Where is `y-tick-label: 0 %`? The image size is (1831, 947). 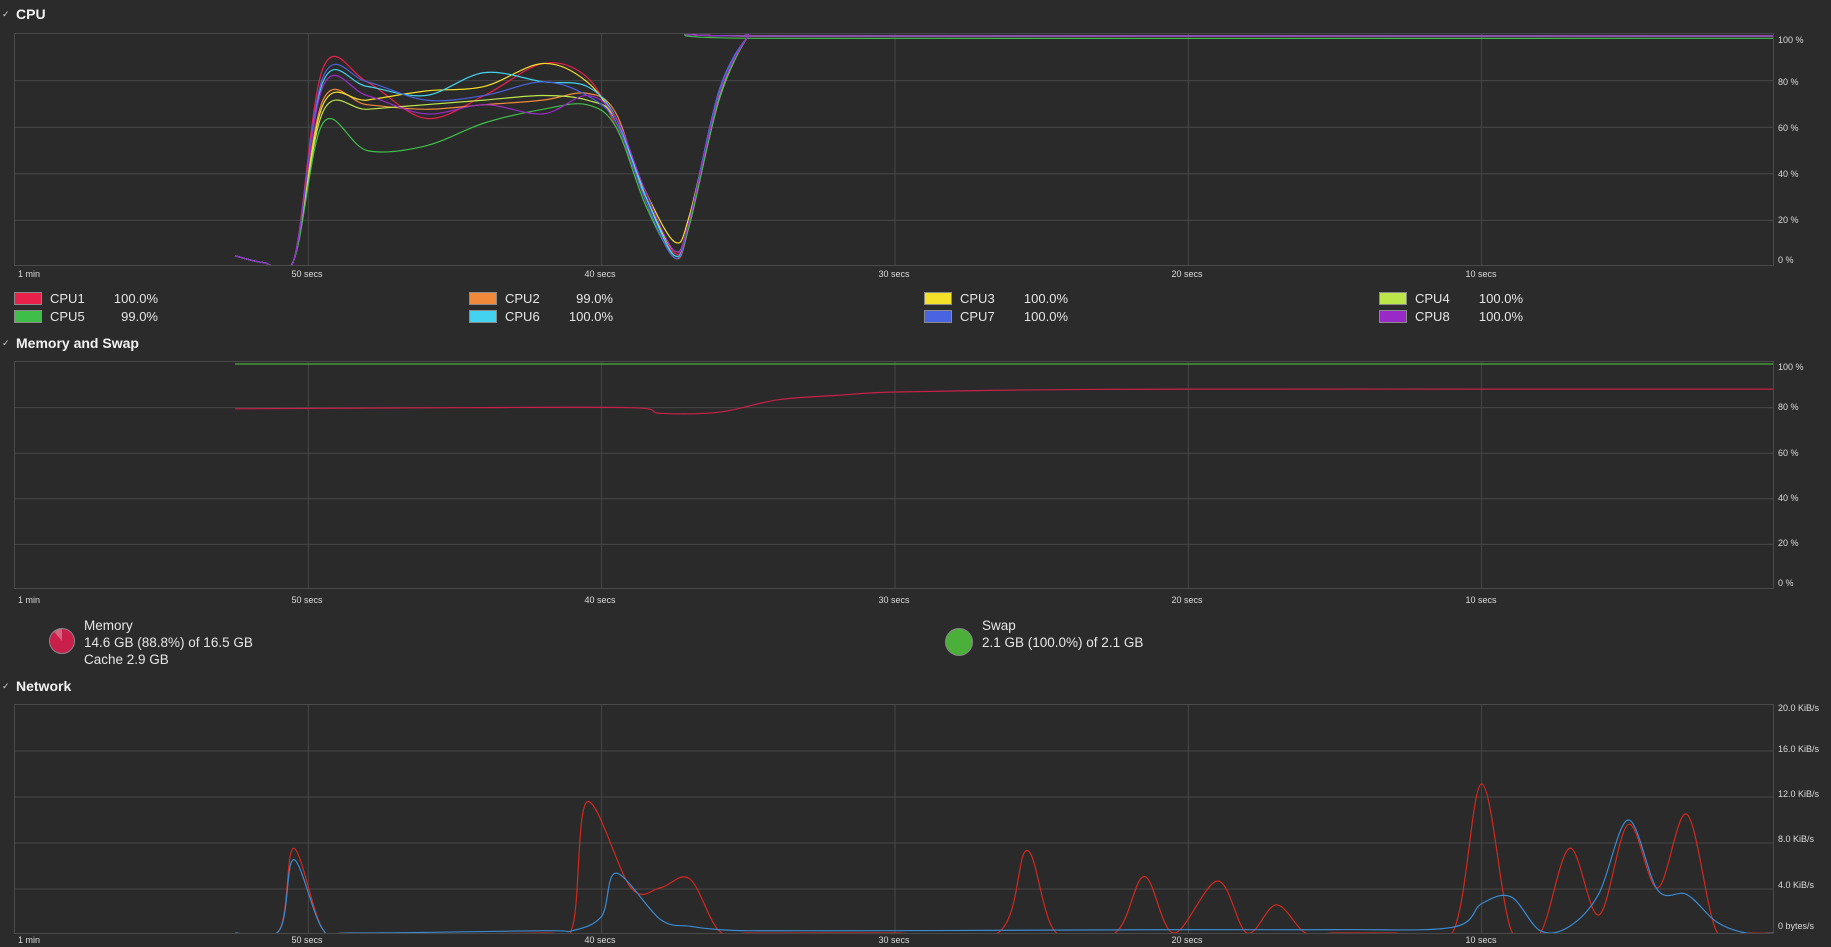
y-tick-label: 0 % is located at coordinates (1786, 583).